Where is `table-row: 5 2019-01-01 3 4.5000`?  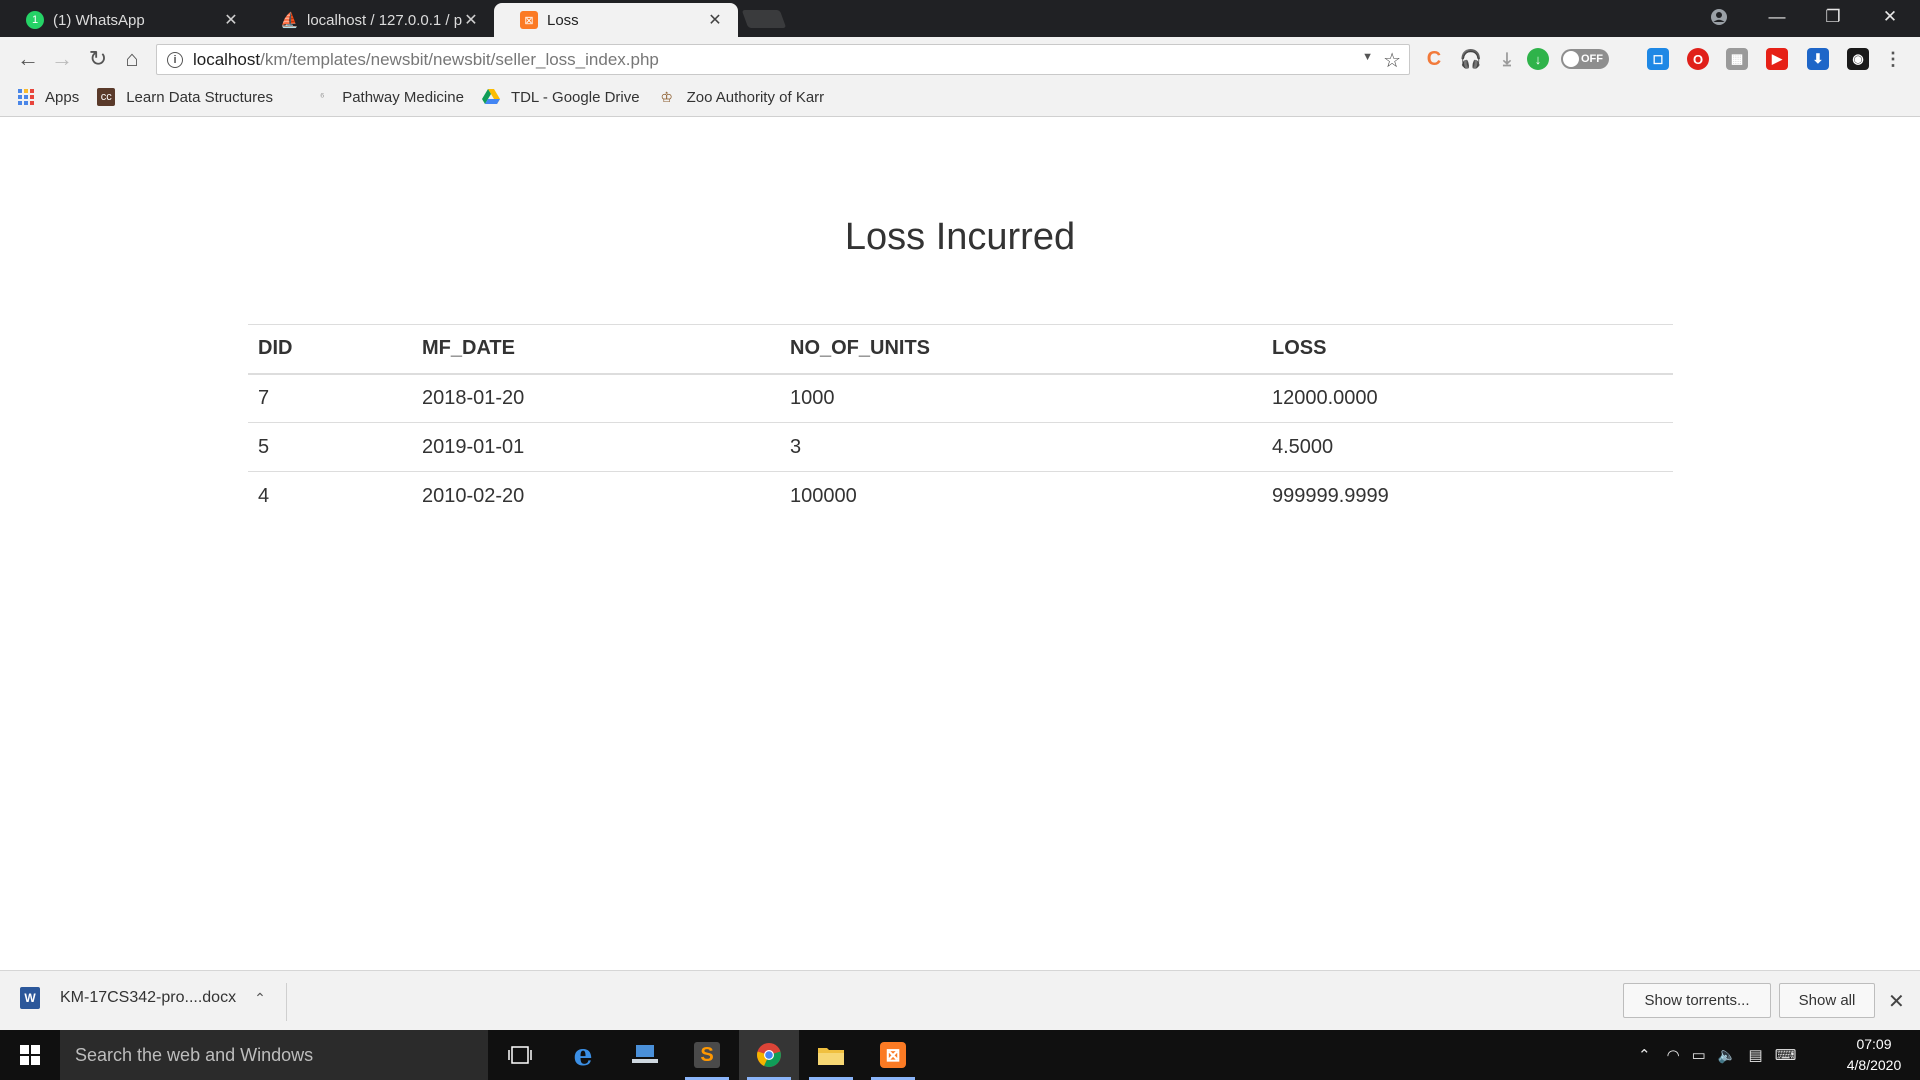
table-row: 5 2019-01-01 3 4.5000 is located at coordinates (960, 447).